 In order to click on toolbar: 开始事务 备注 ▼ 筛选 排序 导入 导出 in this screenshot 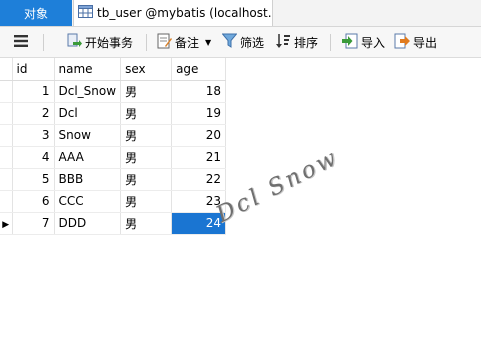, I will do `click(240, 42)`.